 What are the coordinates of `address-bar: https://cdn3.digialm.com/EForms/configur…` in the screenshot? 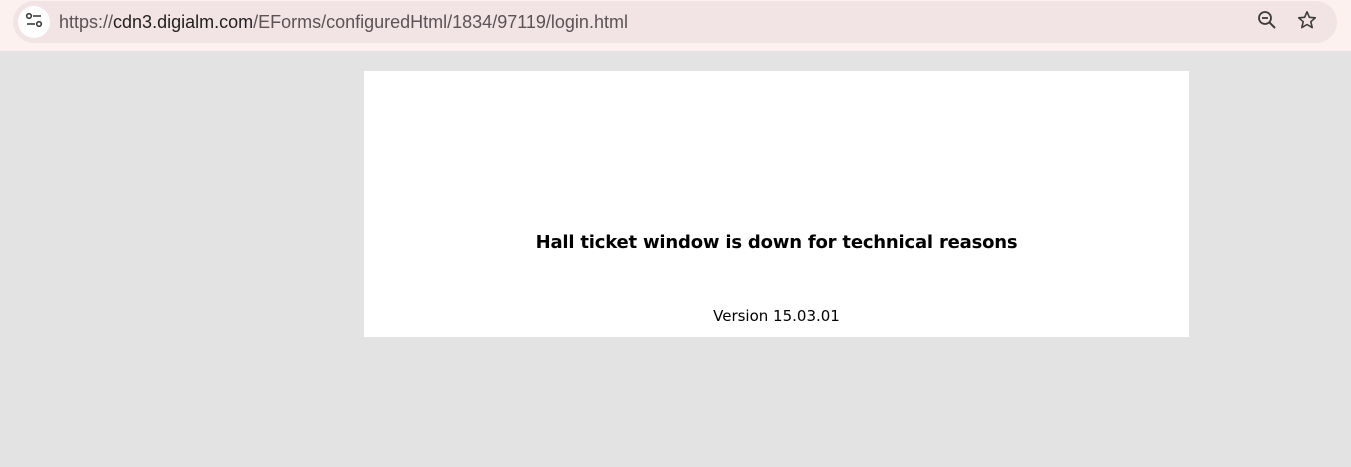 It's located at (675, 22).